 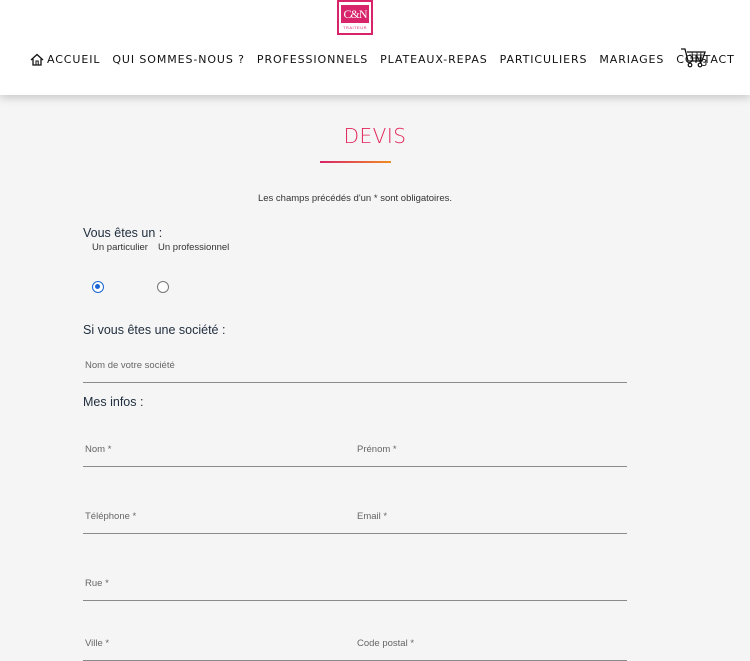 What do you see at coordinates (544, 59) in the screenshot?
I see `nav-item-particuliers: PARTICULIERS` at bounding box center [544, 59].